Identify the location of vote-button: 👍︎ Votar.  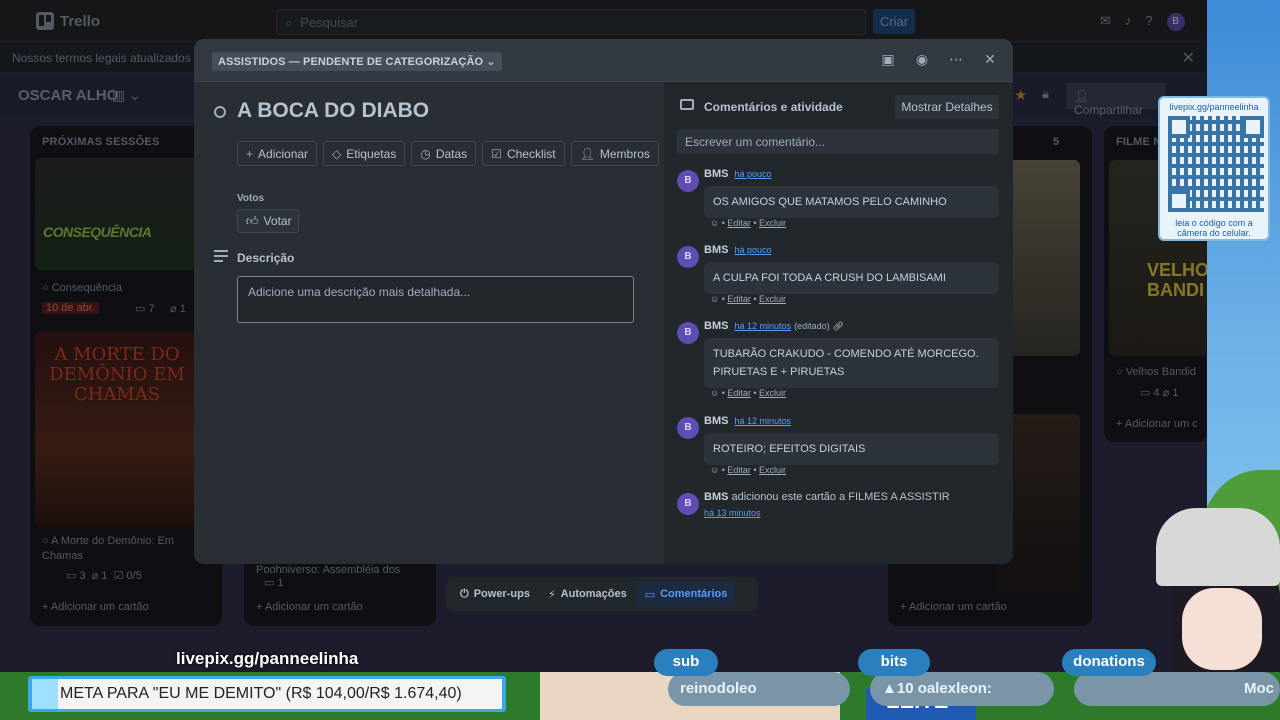
(268, 221).